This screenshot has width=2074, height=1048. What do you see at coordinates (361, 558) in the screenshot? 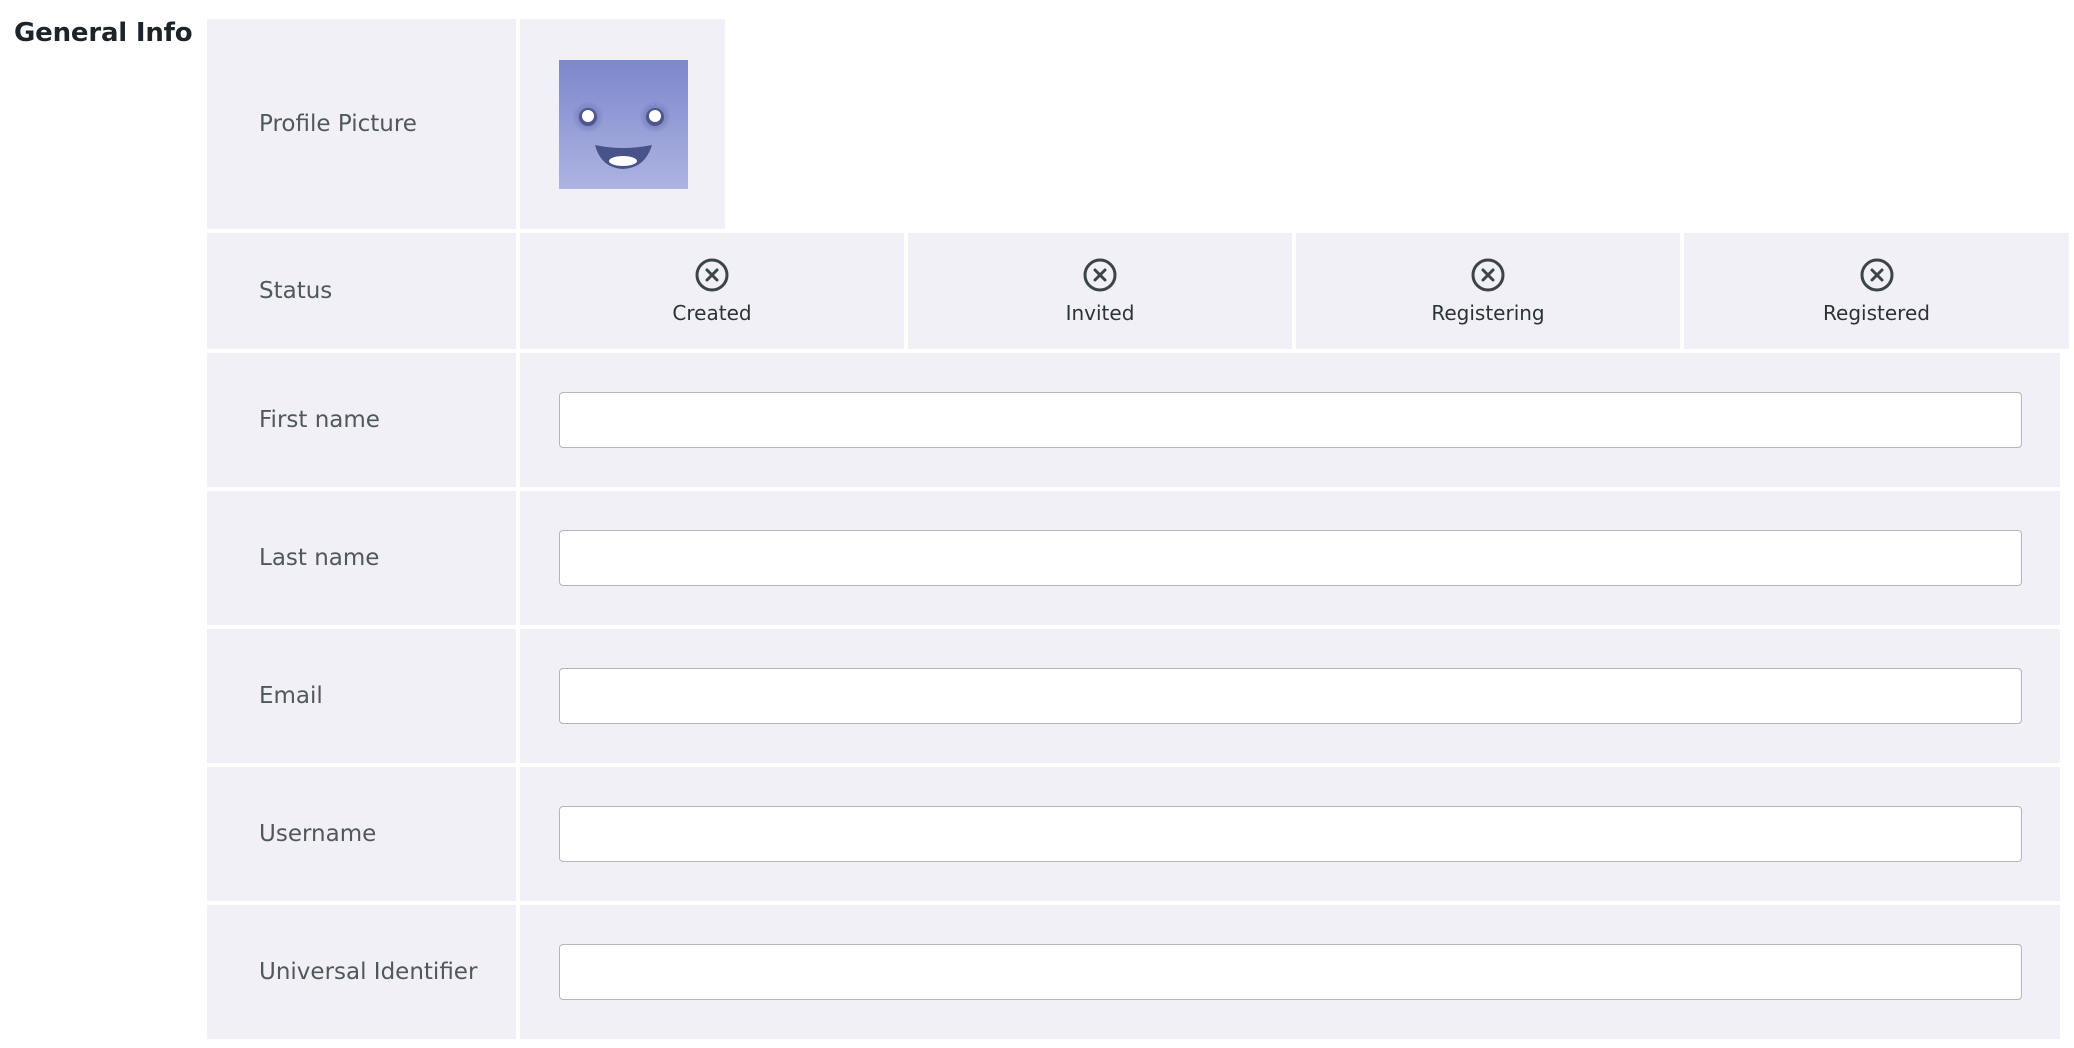
I see `last-name-label: Last name` at bounding box center [361, 558].